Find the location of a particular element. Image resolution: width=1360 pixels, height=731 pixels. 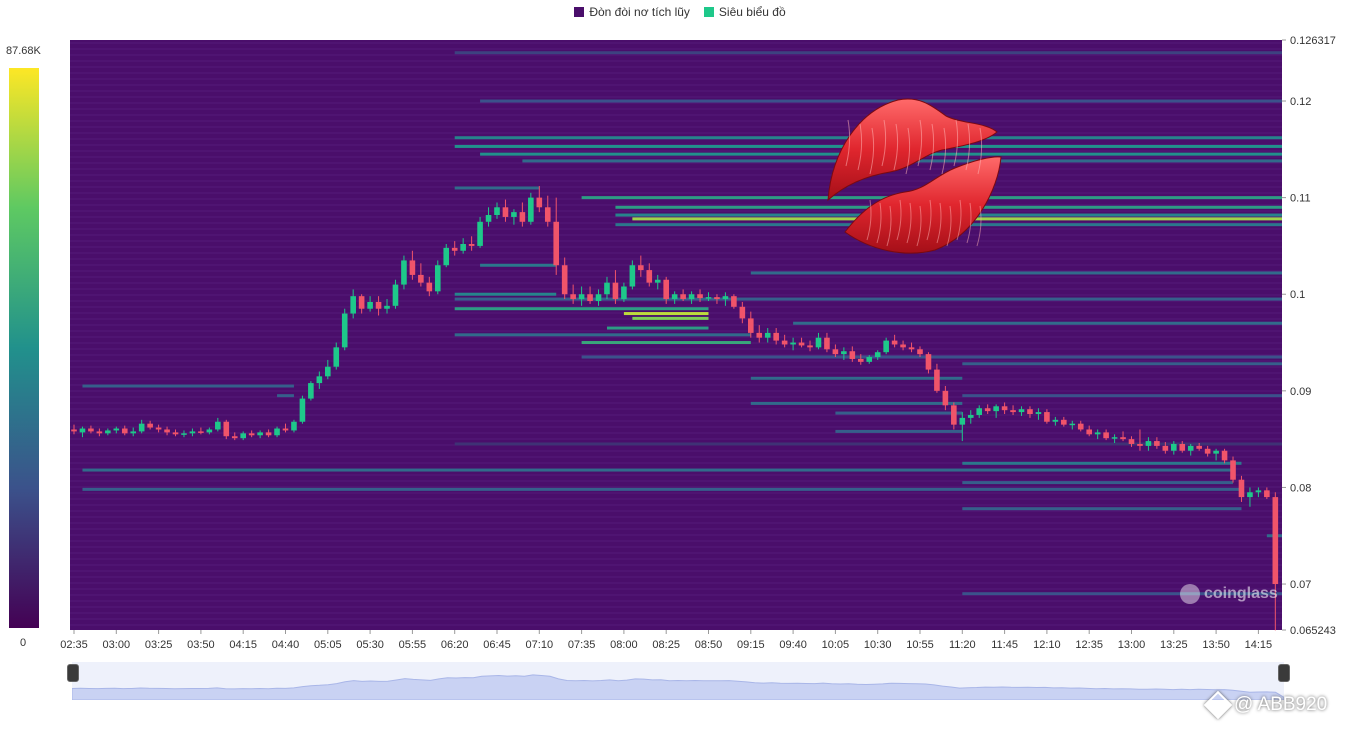

x-tick-label: 10:05 is located at coordinates (836, 645).